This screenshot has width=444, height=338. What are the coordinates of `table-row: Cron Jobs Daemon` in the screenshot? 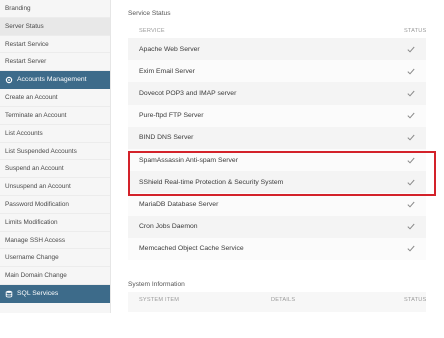 It's located at (277, 226).